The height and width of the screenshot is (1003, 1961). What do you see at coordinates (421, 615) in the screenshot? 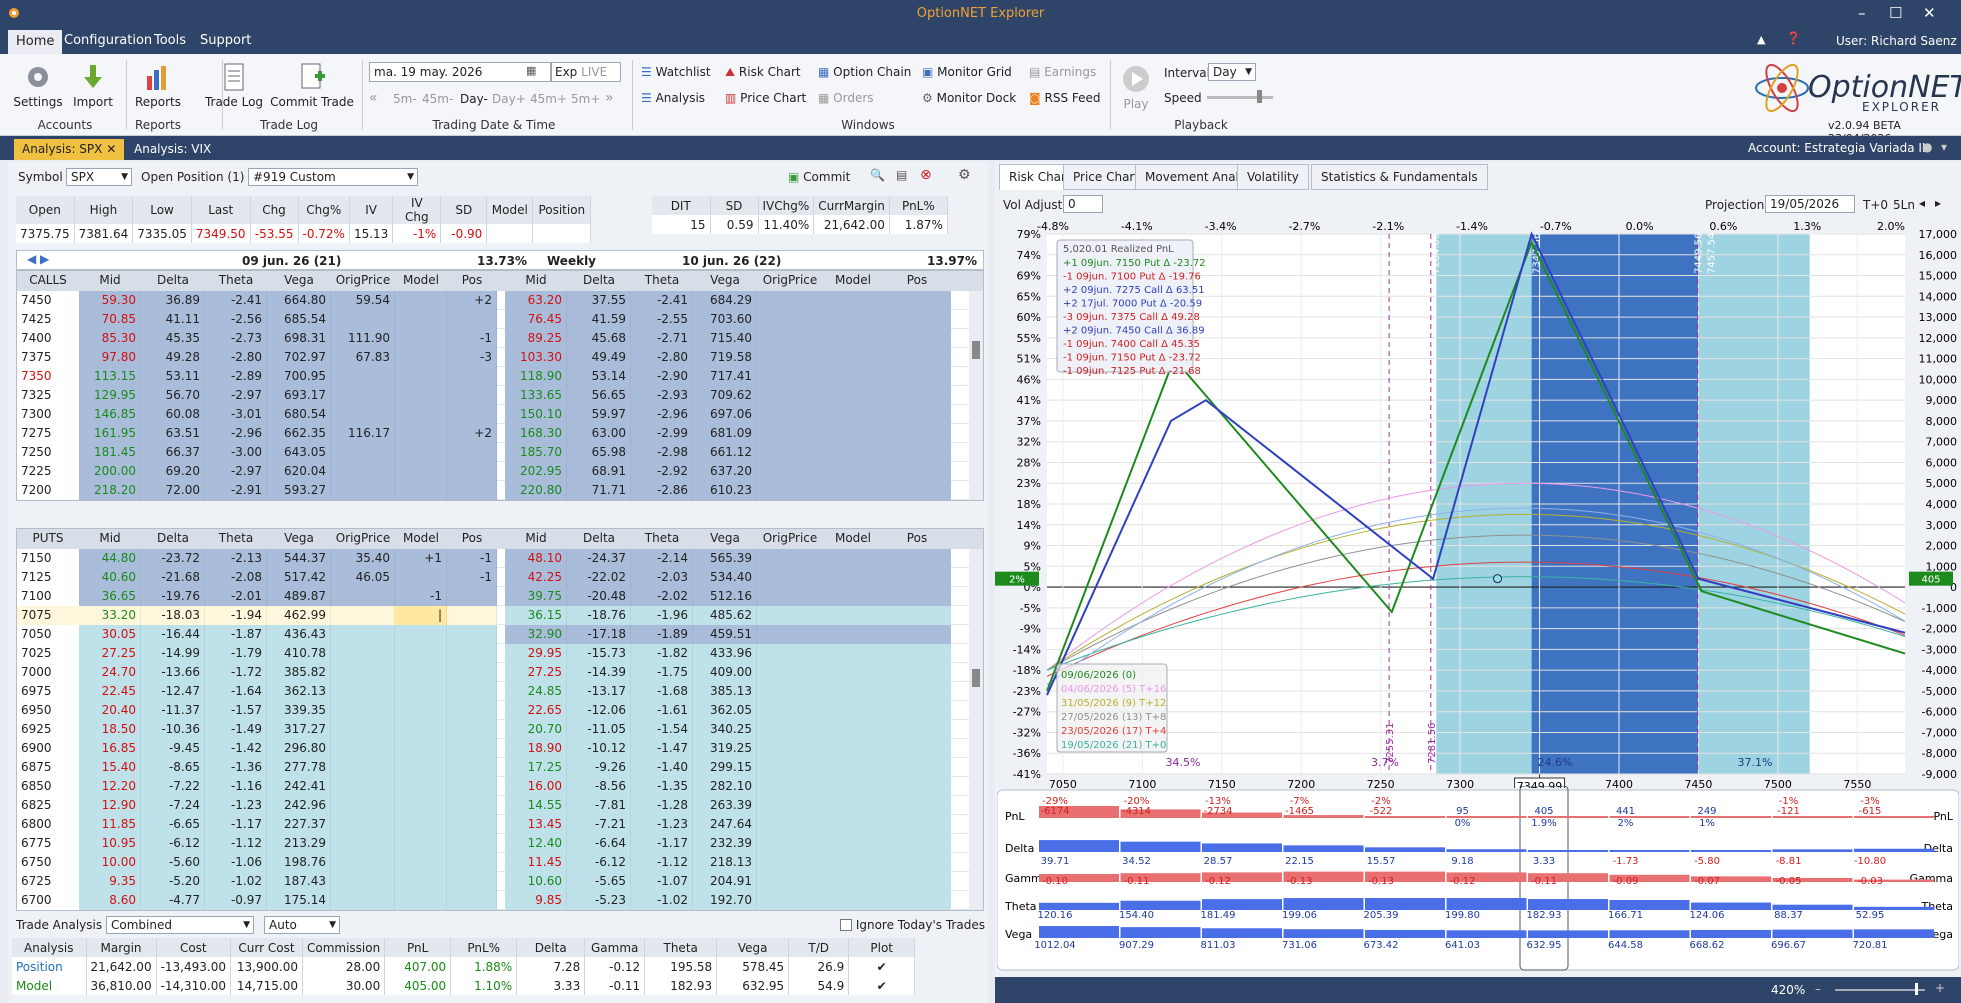
I see `chain-cell: |` at bounding box center [421, 615].